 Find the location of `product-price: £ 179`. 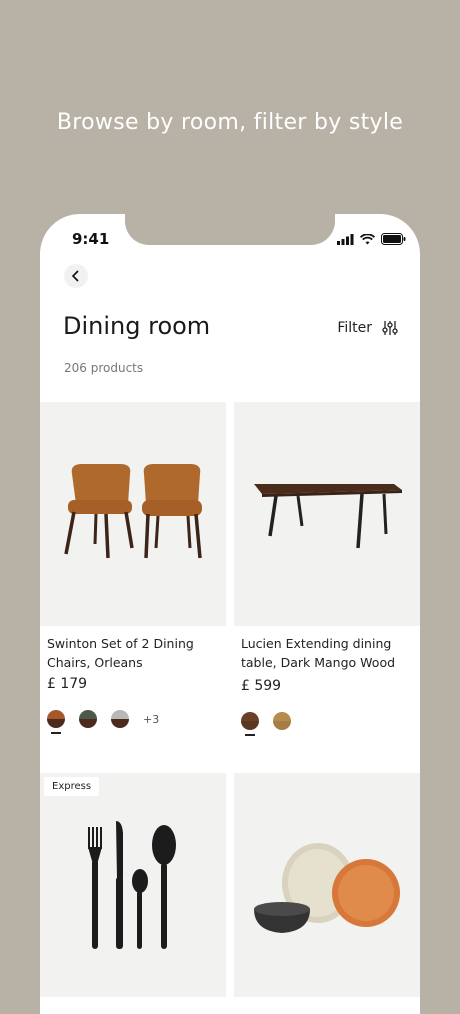

product-price: £ 179 is located at coordinates (67, 684).